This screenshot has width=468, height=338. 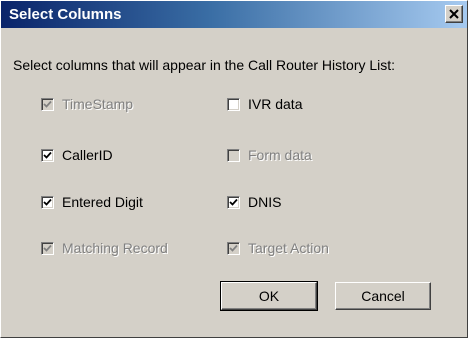 What do you see at coordinates (280, 155) in the screenshot?
I see `checkbox-label: Form data` at bounding box center [280, 155].